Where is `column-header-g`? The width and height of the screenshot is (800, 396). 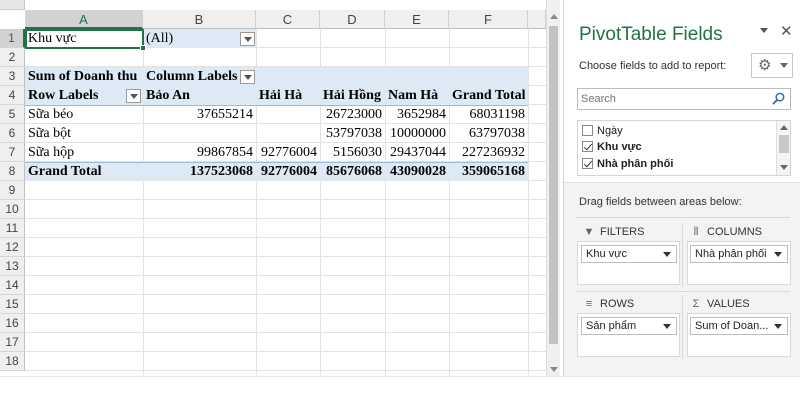 column-header-g is located at coordinates (537, 19).